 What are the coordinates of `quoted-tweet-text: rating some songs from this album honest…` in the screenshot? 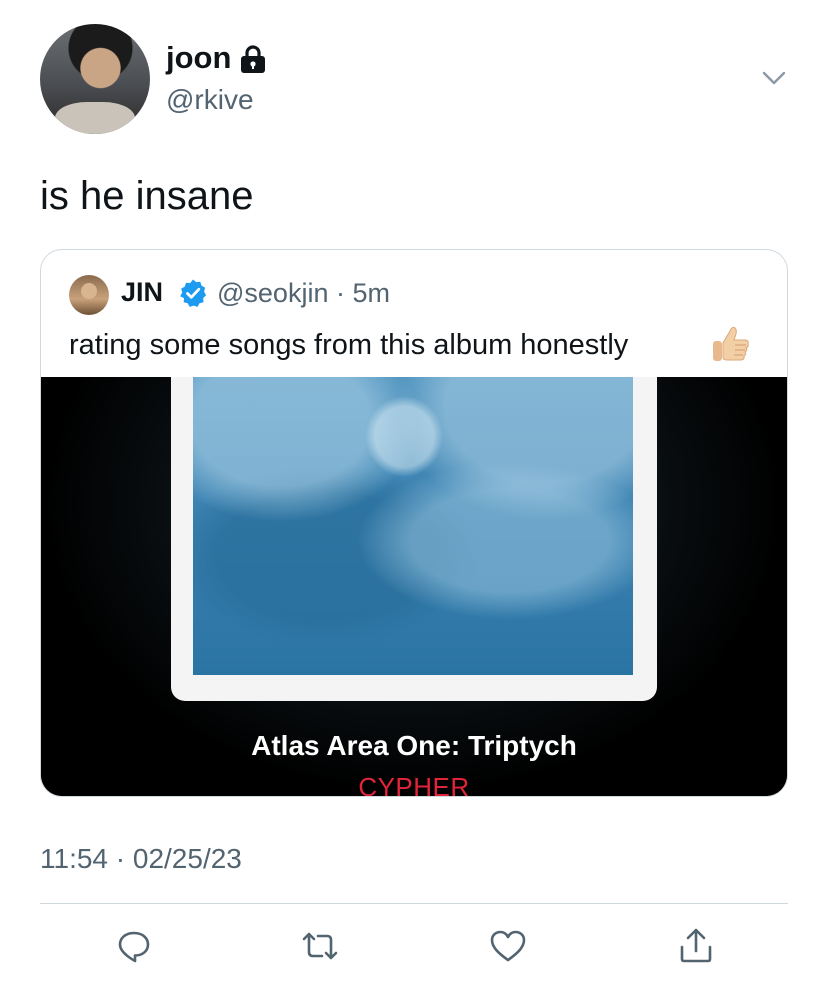 It's located at (349, 345).